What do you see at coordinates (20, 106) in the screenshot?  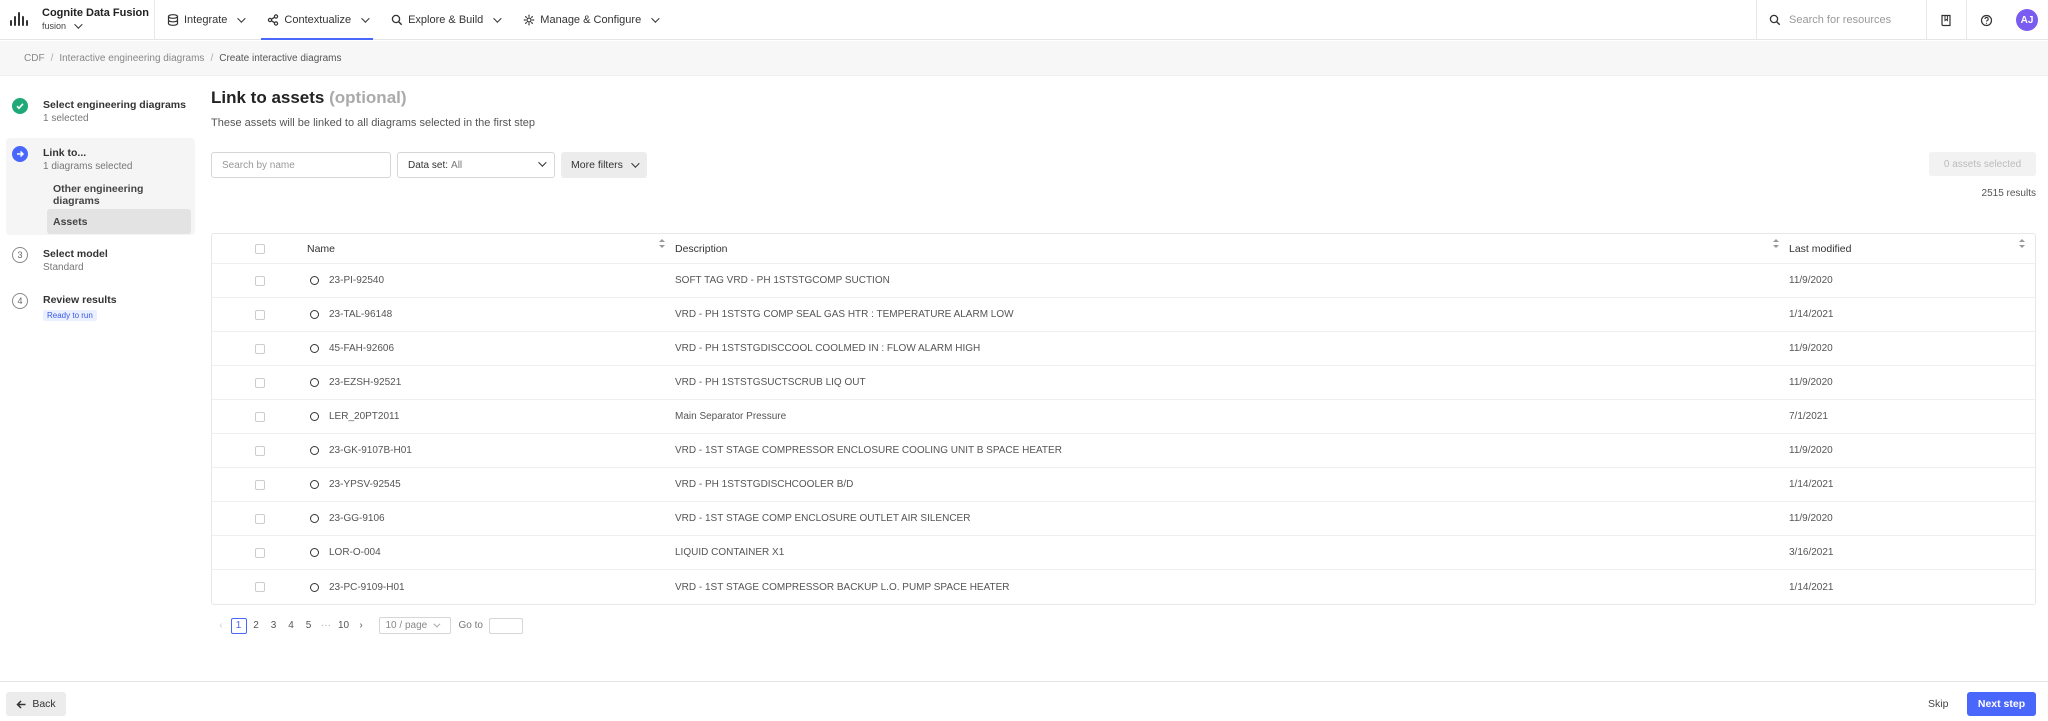 I see `check-icon` at bounding box center [20, 106].